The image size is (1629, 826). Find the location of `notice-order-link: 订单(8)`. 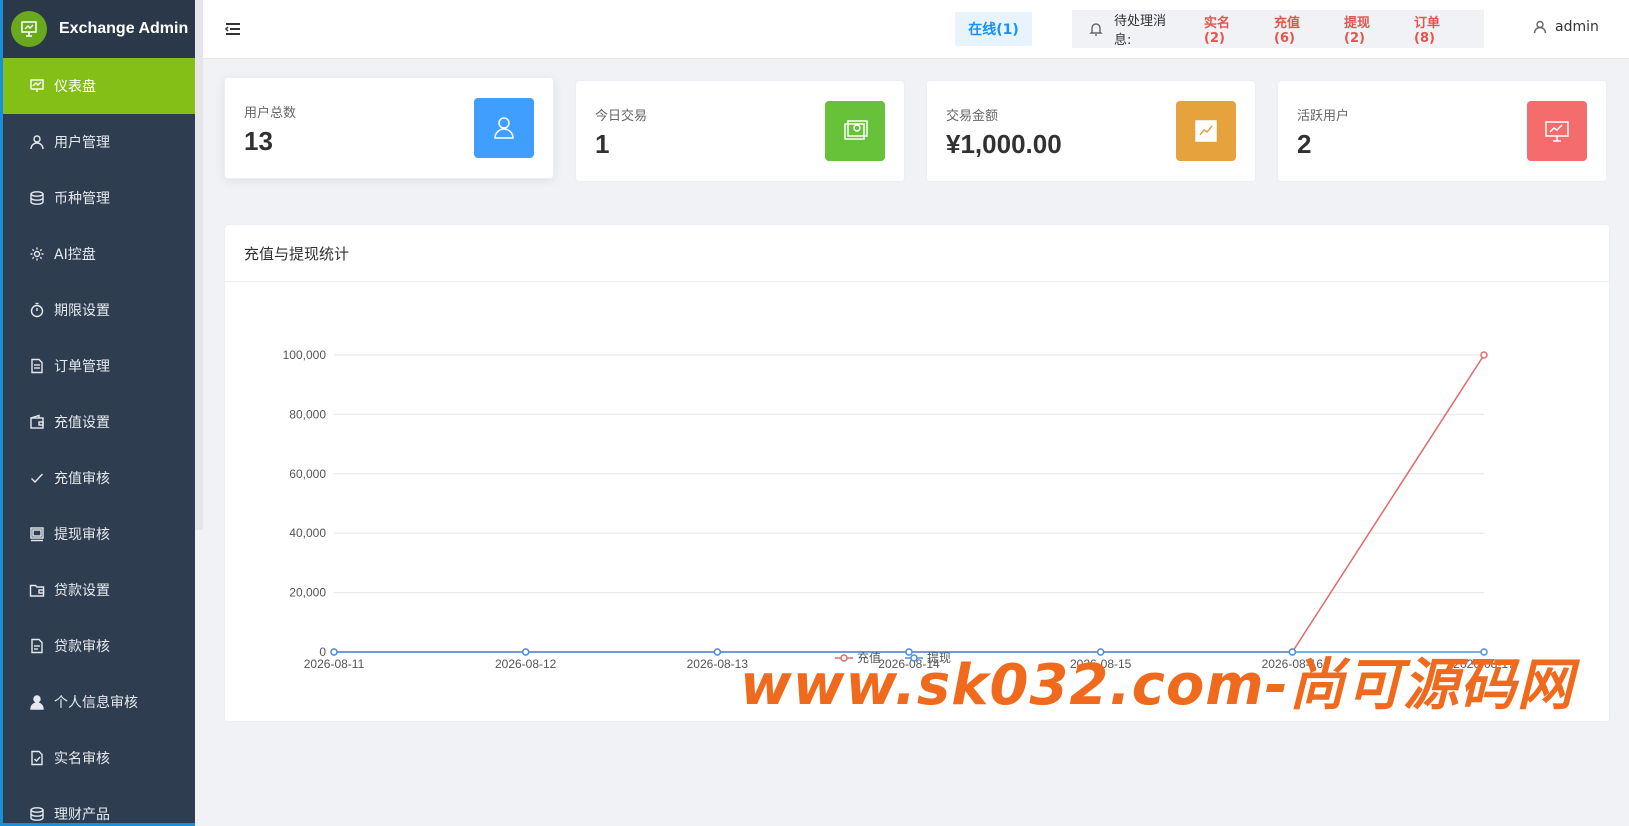

notice-order-link: 订单(8) is located at coordinates (1437, 29).